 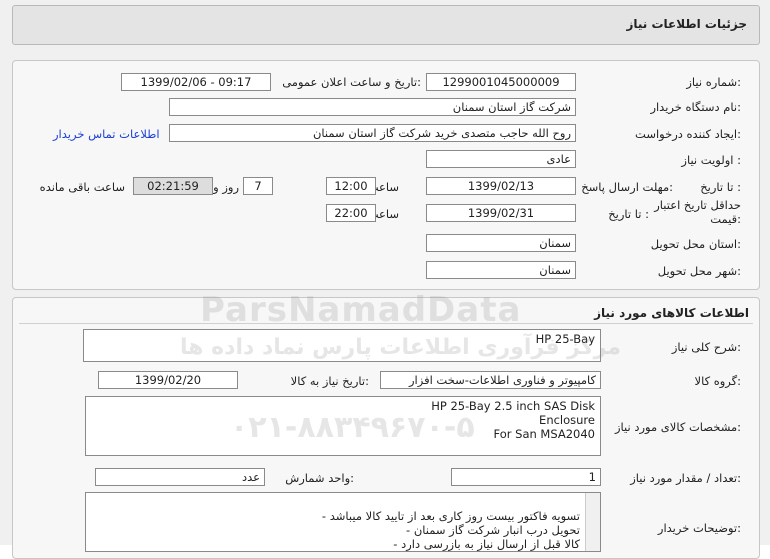 What do you see at coordinates (351, 186) in the screenshot?
I see `reply-time-field: 12:00` at bounding box center [351, 186].